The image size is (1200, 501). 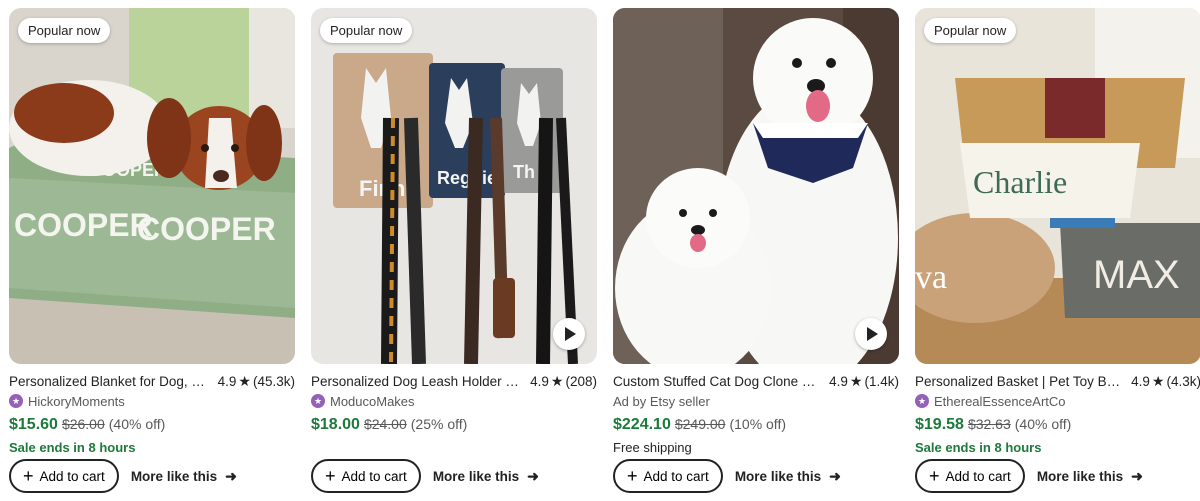 I want to click on product-title: Custom Stuffed Cat Dog Clone Plush, so click(x=721, y=381).